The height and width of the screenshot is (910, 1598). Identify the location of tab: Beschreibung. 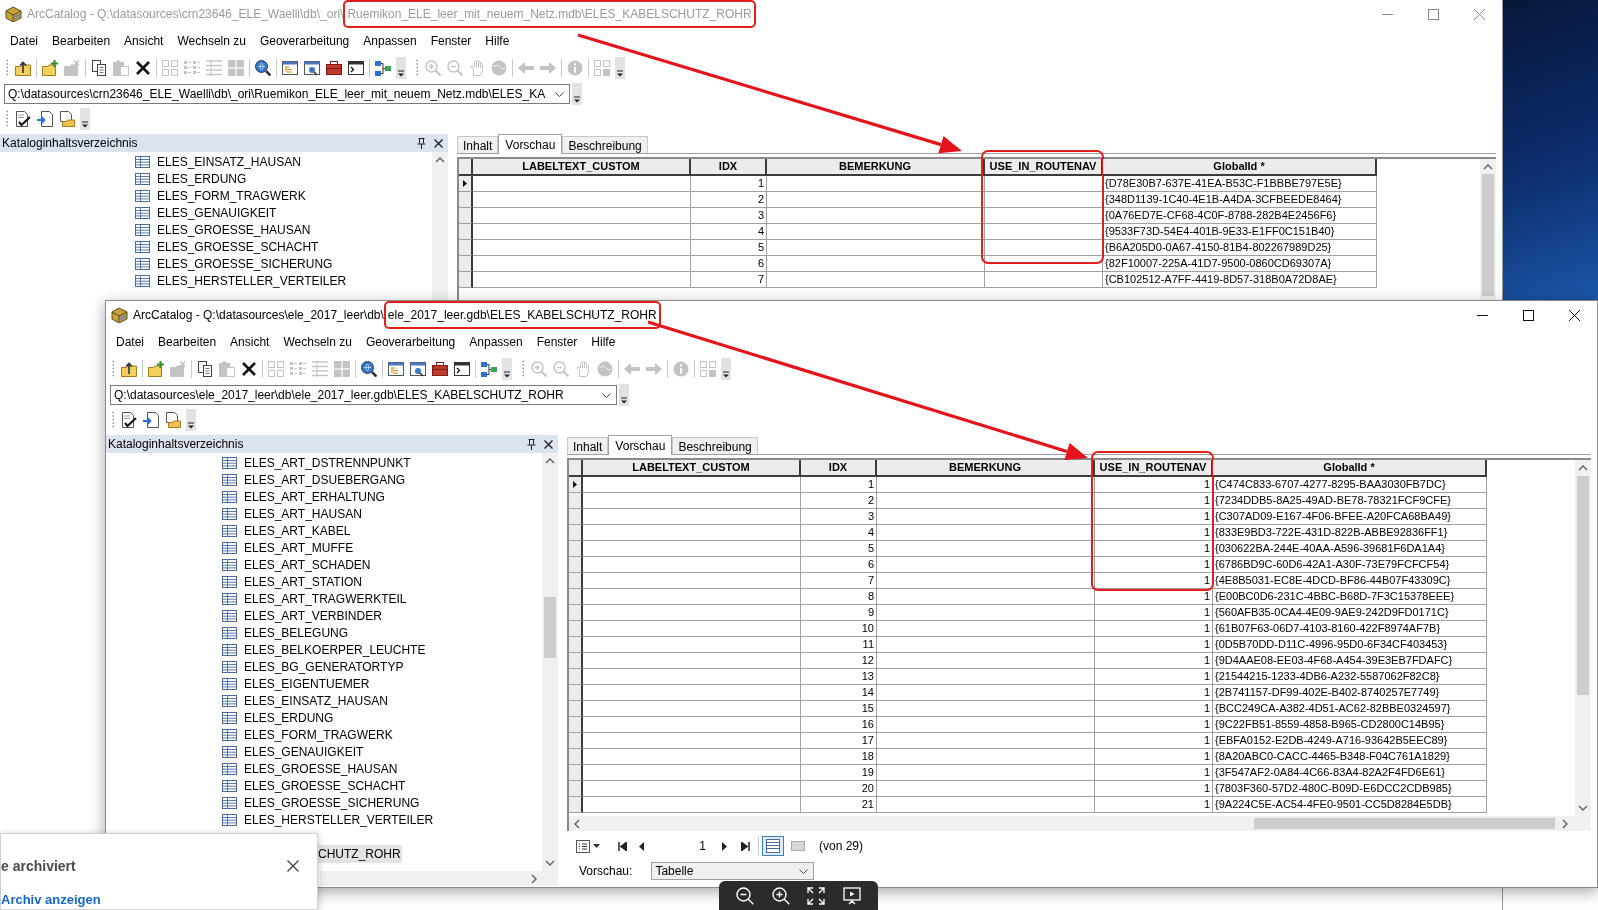
(605, 144).